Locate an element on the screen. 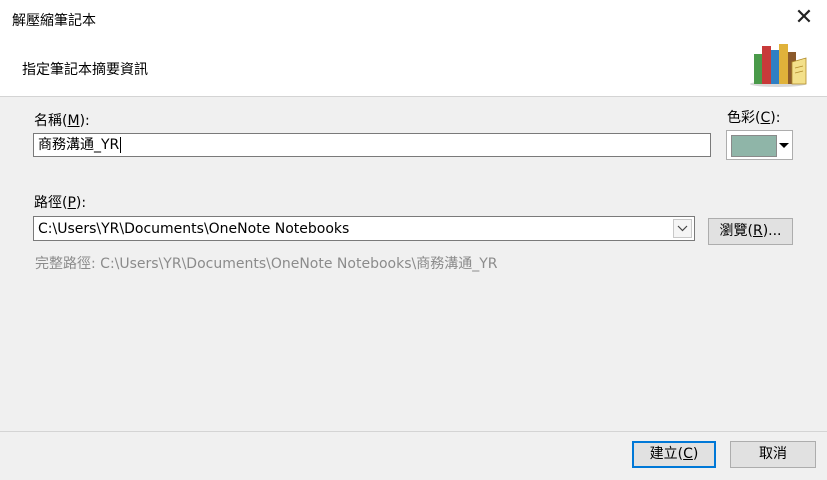 The height and width of the screenshot is (480, 827). path-dropdown-button is located at coordinates (682, 228).